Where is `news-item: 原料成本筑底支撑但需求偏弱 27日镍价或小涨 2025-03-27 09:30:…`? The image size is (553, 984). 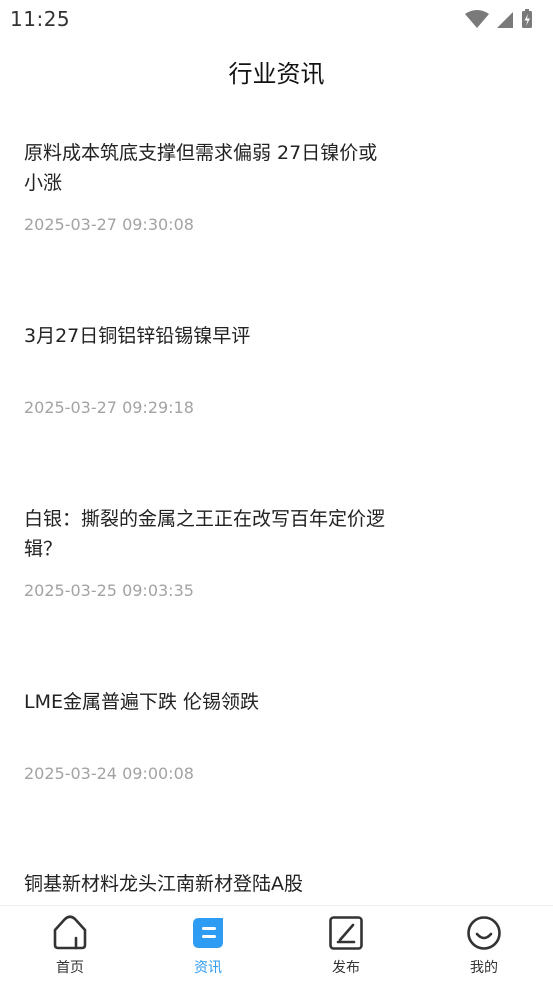 news-item: 原料成本筑底支撑但需求偏弱 27日镍价或小涨 2025-03-27 09:30:… is located at coordinates (209, 186).